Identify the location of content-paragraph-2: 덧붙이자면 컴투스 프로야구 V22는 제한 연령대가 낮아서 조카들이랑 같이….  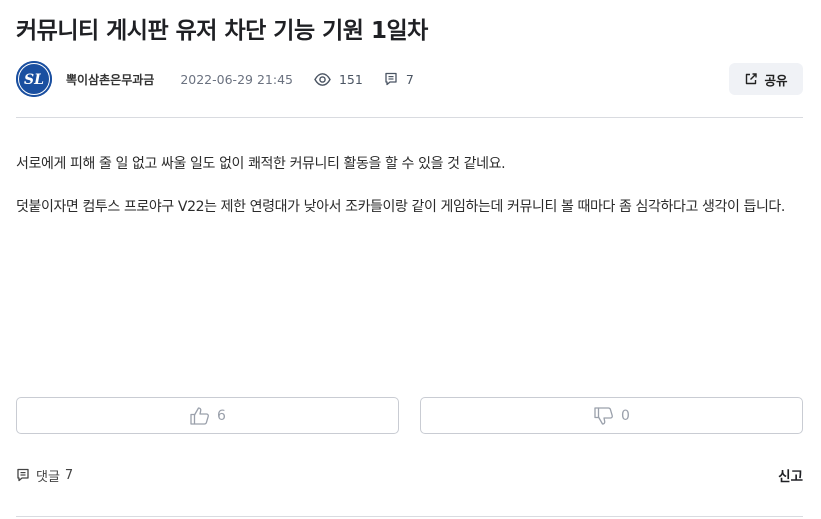
(400, 207).